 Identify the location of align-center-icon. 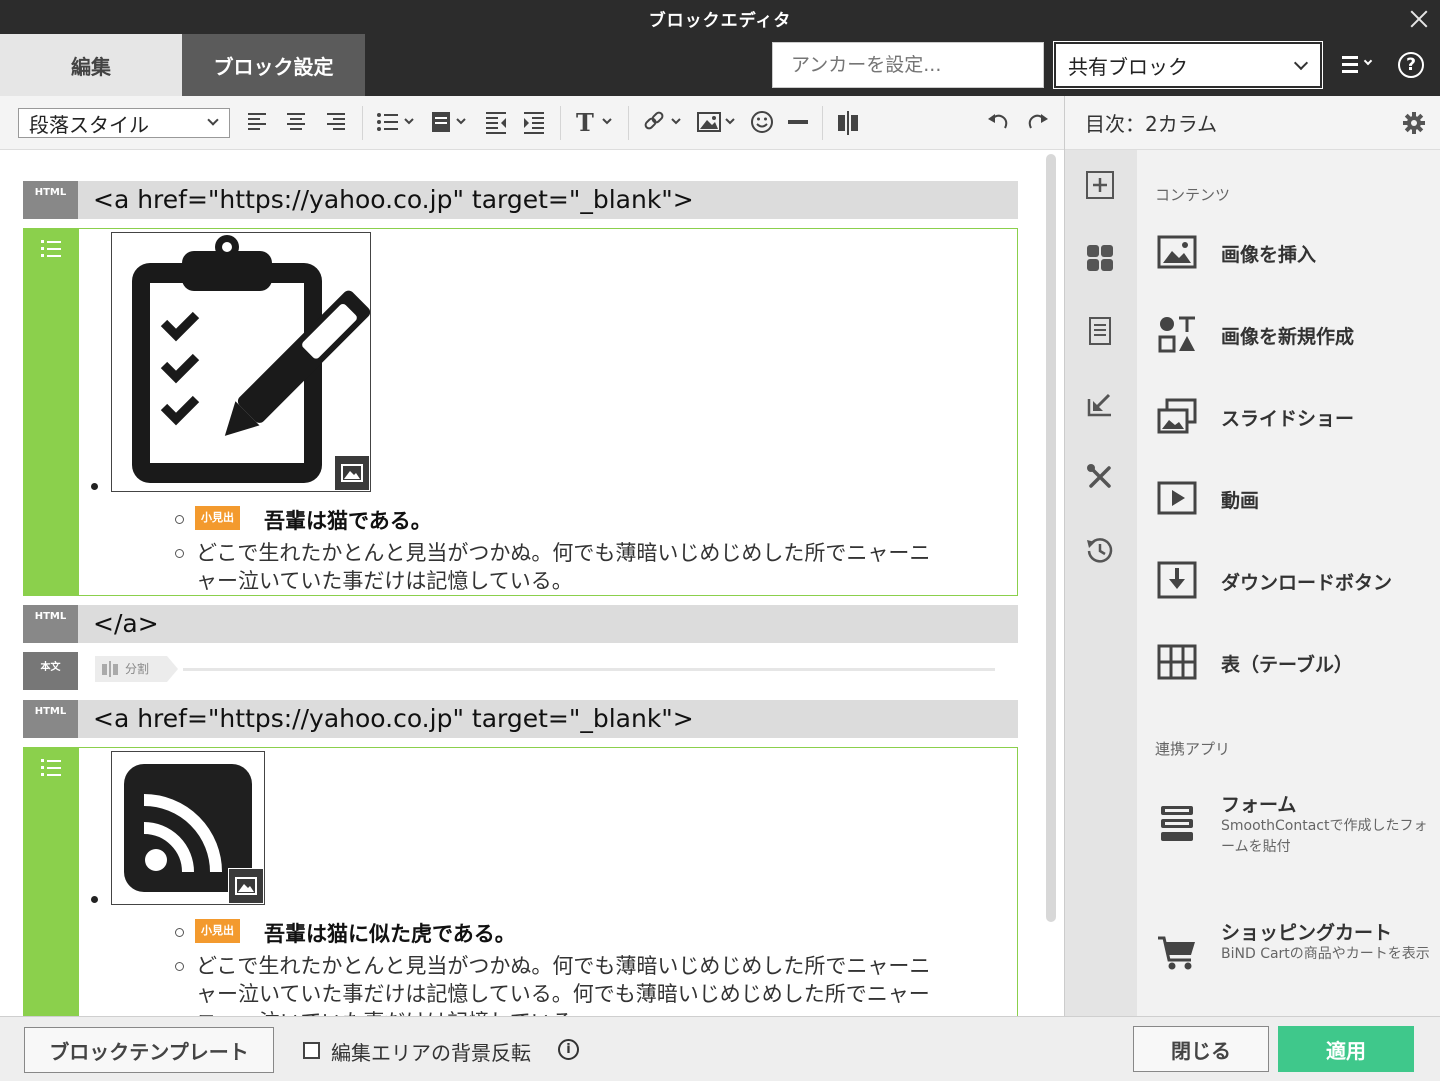
(296, 123).